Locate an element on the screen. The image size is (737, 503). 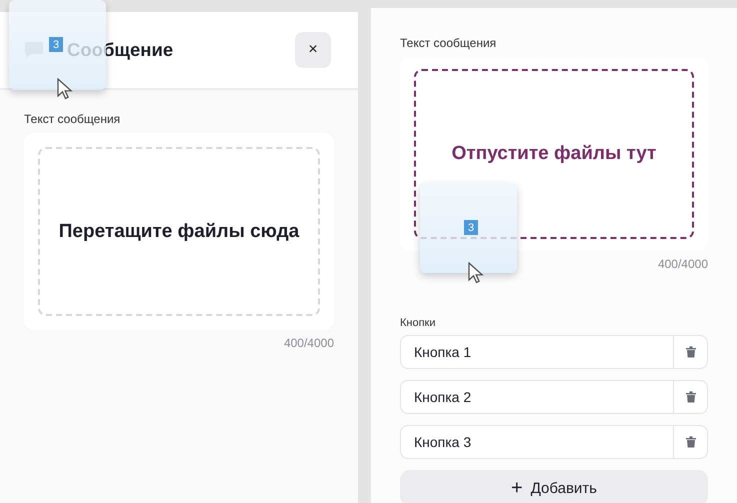
buttons-label: Кнопки is located at coordinates (418, 323).